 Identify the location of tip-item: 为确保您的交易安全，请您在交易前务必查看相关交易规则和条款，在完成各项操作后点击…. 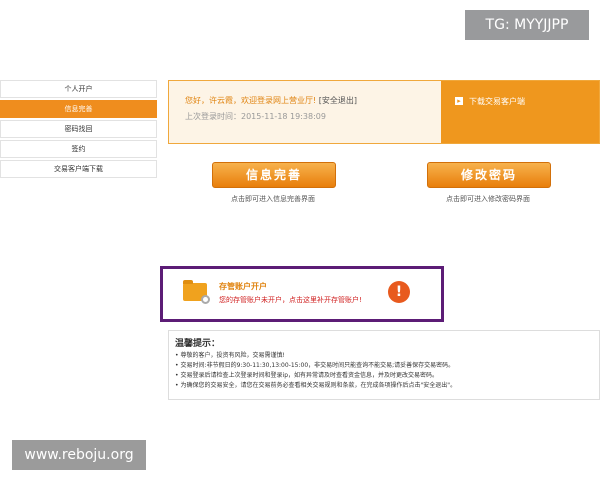
(316, 386).